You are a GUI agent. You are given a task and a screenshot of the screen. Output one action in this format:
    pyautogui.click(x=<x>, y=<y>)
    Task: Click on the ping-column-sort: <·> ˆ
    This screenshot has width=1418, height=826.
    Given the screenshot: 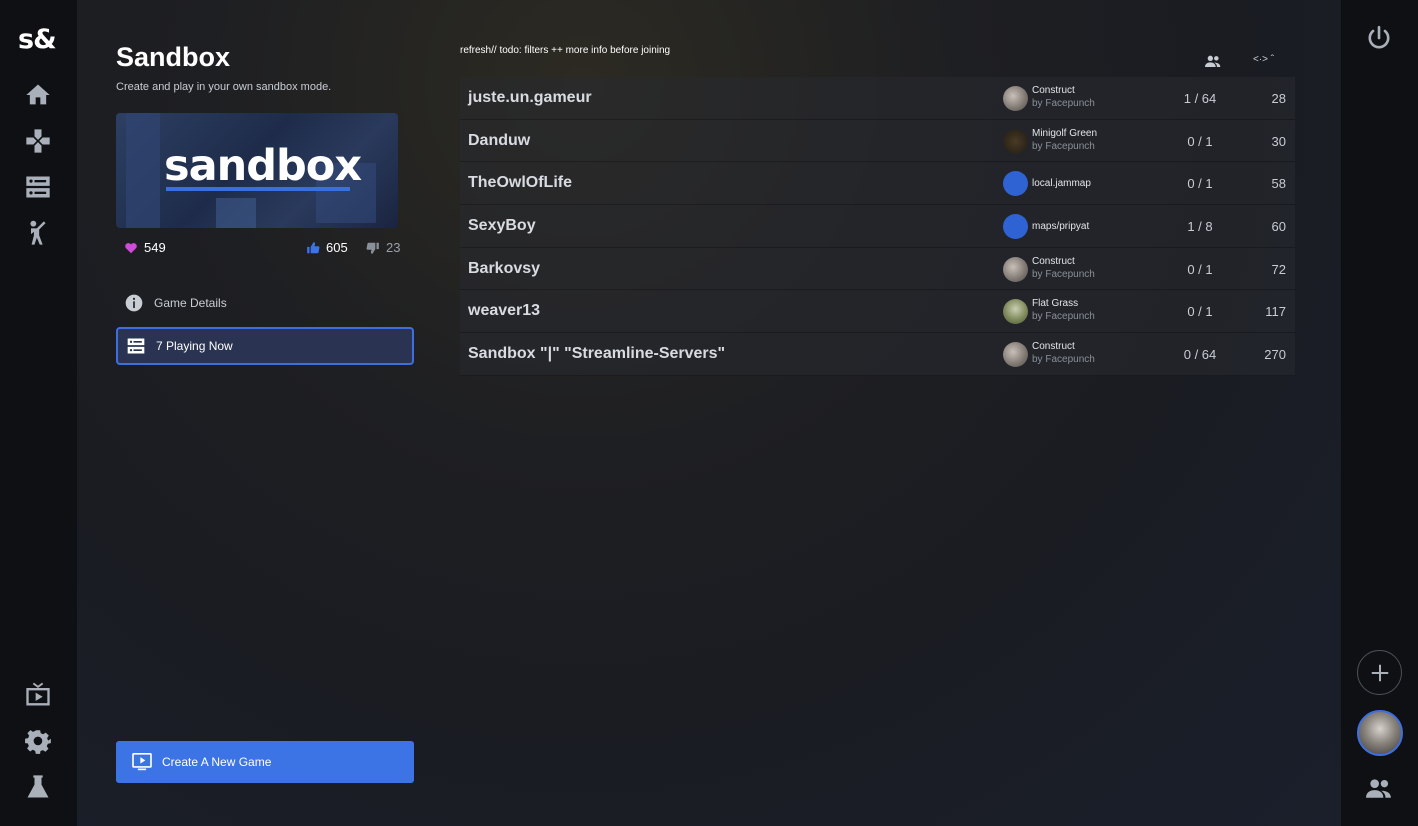 What is the action you would take?
    pyautogui.click(x=1263, y=59)
    